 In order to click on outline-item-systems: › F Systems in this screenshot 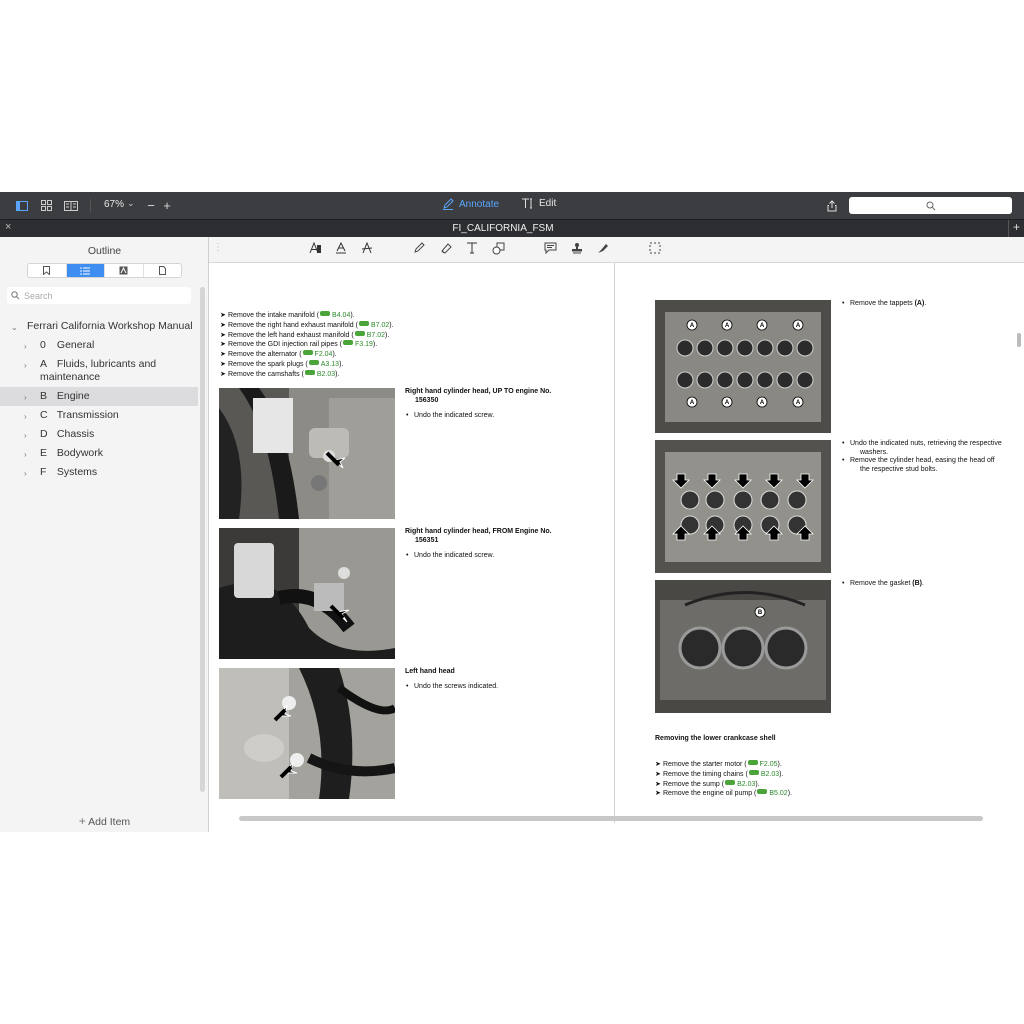, I will do `click(99, 472)`.